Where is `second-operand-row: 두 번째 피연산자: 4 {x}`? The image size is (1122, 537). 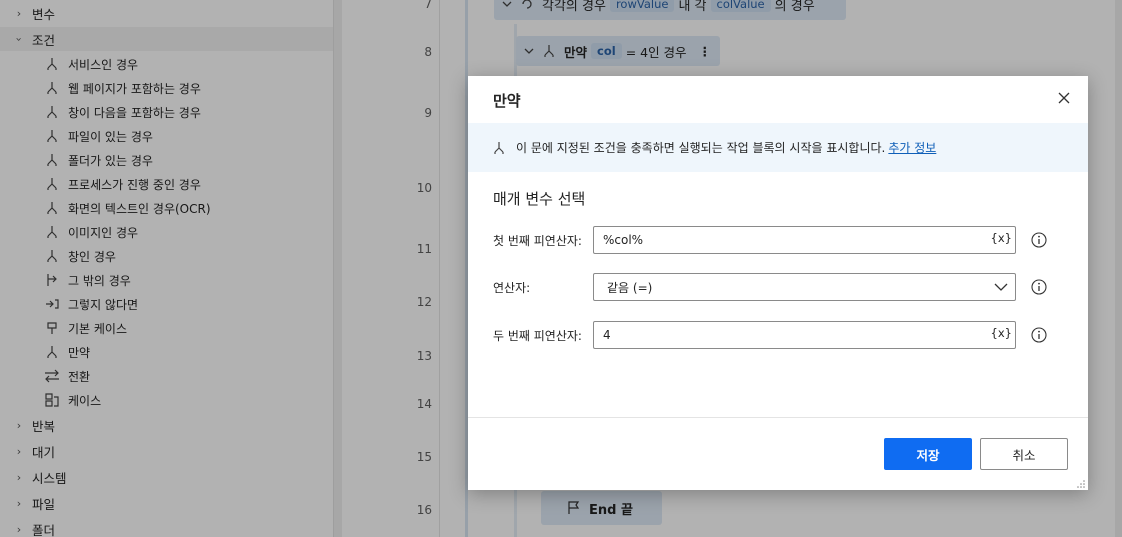 second-operand-row: 두 번째 피연산자: 4 {x} is located at coordinates (778, 335).